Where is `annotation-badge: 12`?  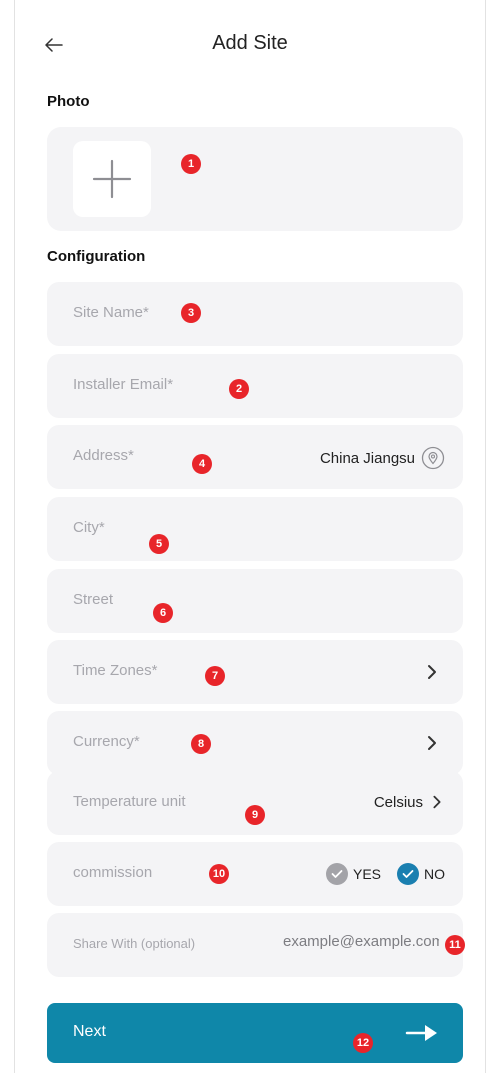
annotation-badge: 12 is located at coordinates (363, 1043).